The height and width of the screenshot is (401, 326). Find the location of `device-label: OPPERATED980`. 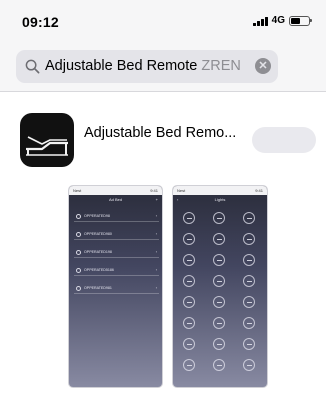

device-label: OPPERATED980 is located at coordinates (98, 234).